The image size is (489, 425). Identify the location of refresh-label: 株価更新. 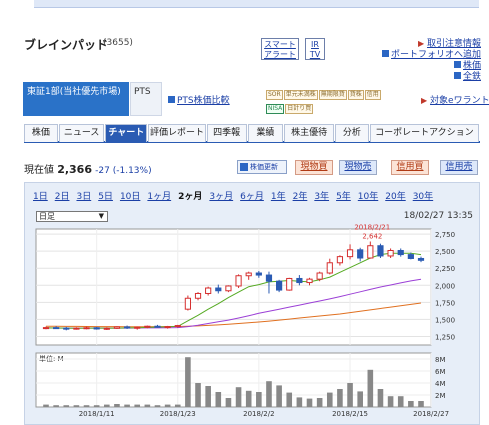
(264, 167).